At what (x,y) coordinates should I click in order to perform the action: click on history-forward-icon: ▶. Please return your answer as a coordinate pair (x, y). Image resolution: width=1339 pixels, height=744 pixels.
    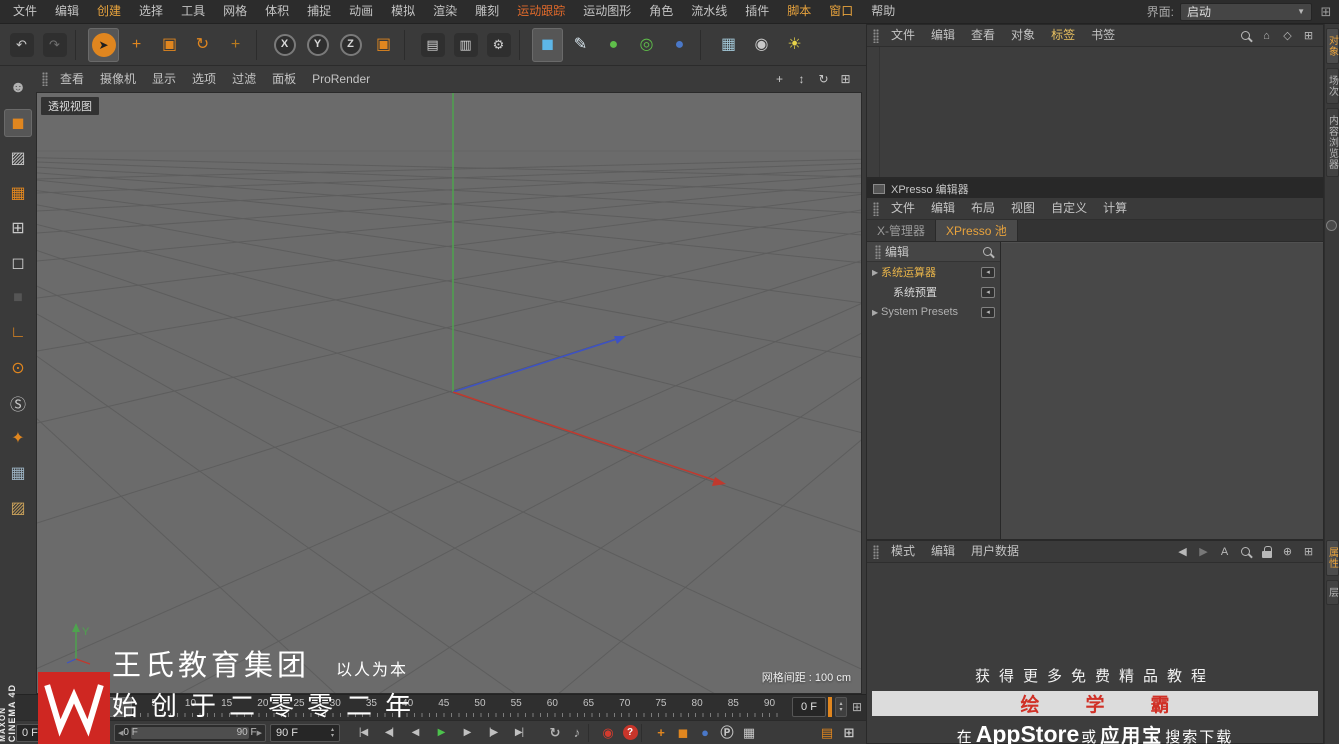
    Looking at the image, I should click on (1203, 551).